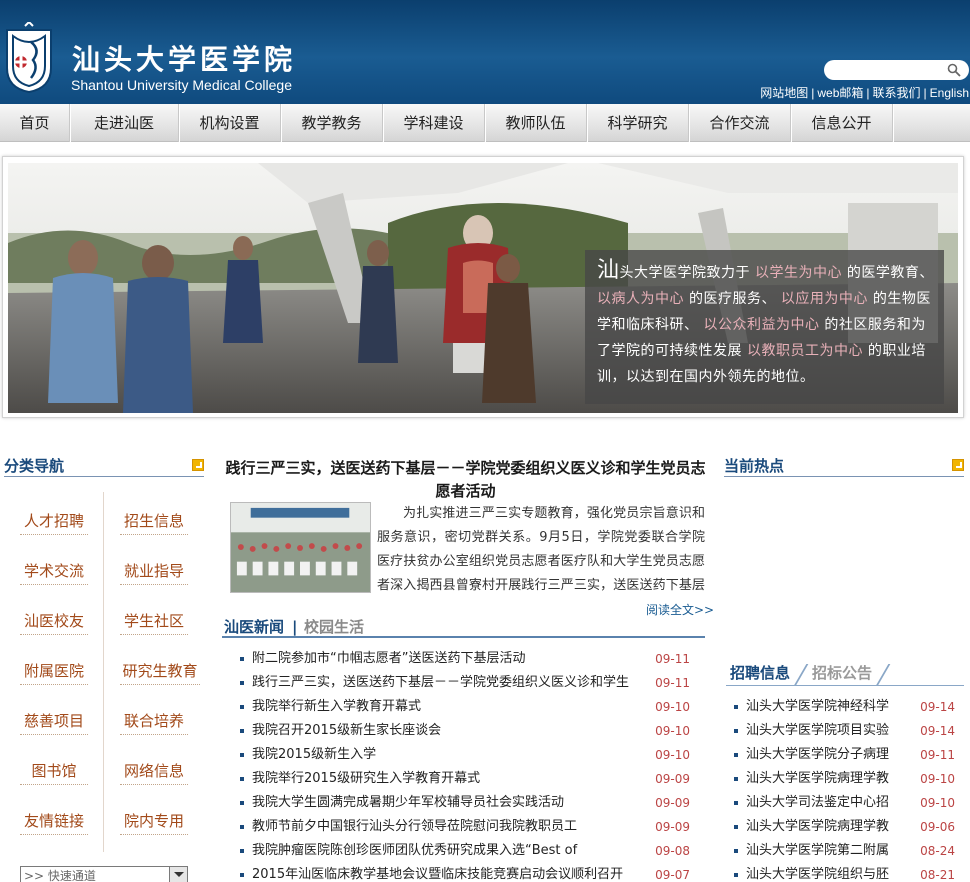  I want to click on nav-item-disclosure: 信息公开, so click(842, 123).